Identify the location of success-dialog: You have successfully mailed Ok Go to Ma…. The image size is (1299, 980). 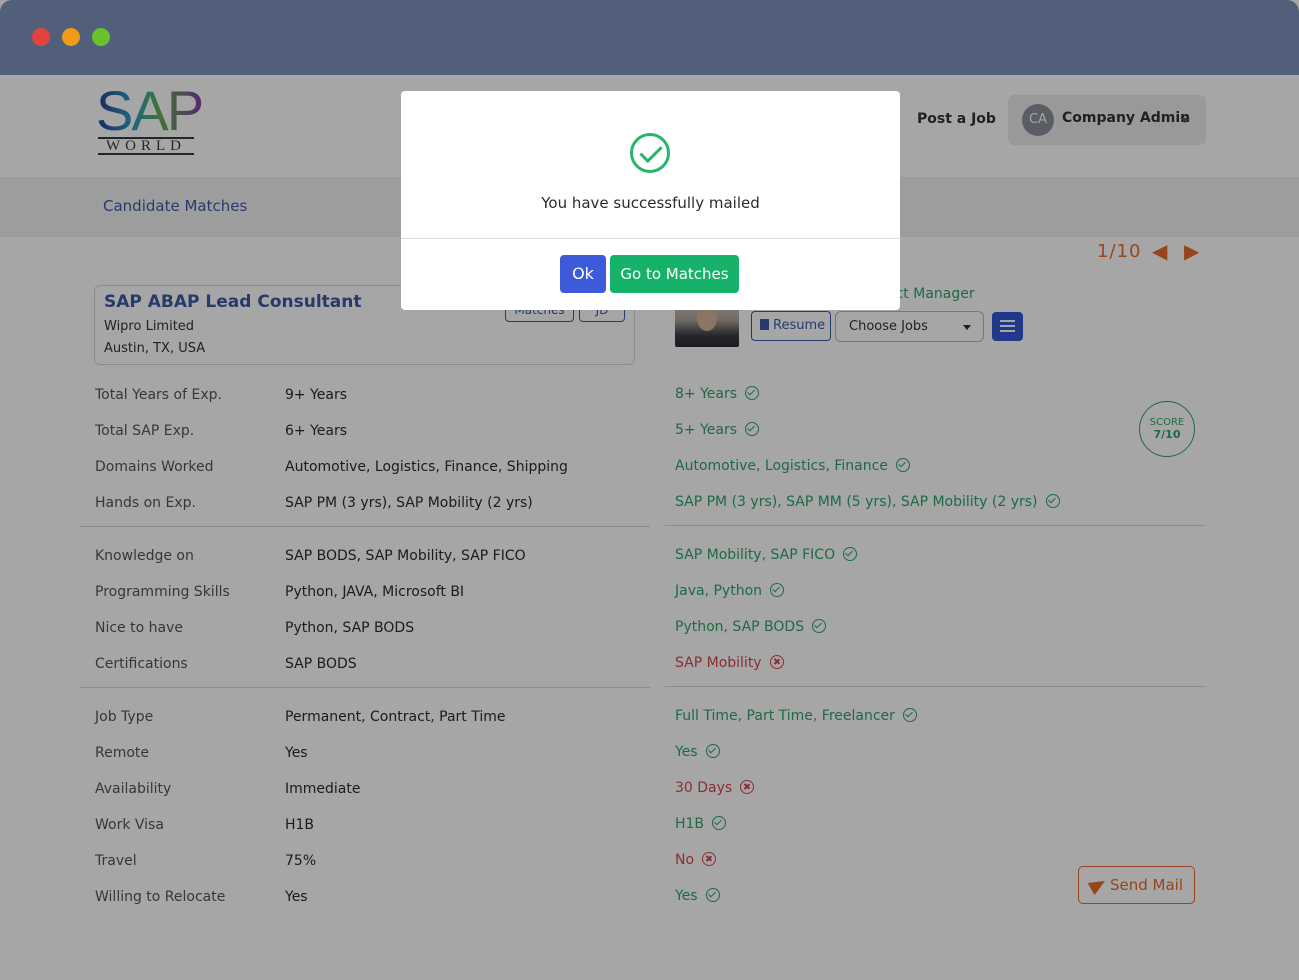
(650, 200).